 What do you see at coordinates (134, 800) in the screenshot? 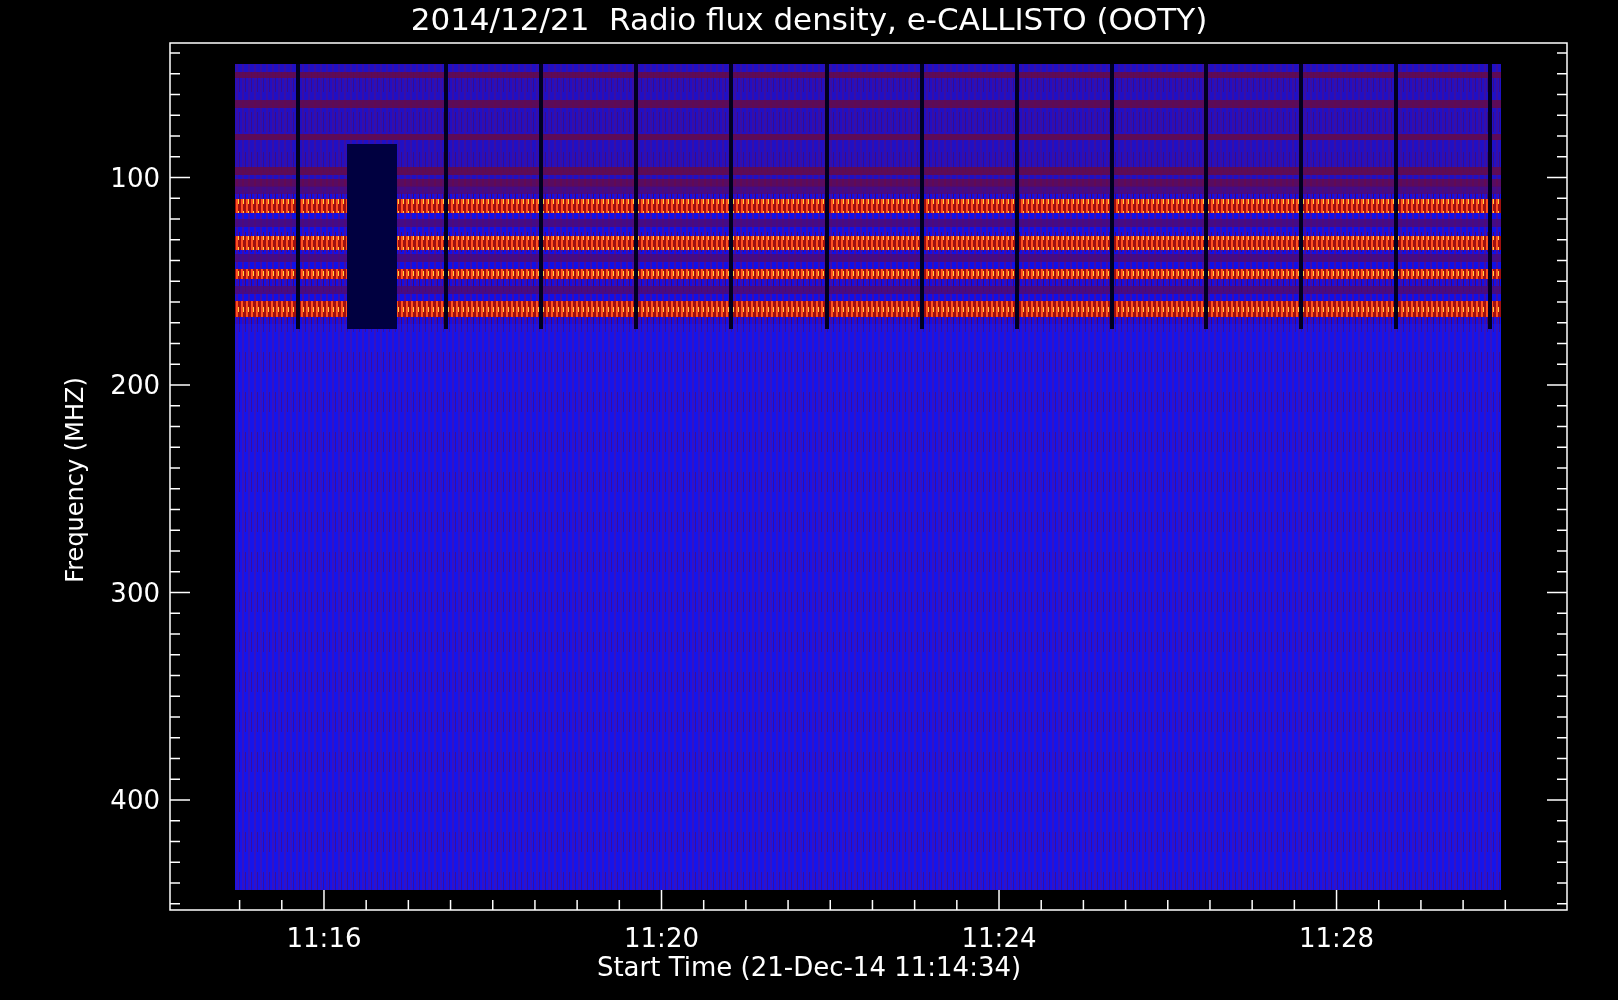
I see `tick-label: 400` at bounding box center [134, 800].